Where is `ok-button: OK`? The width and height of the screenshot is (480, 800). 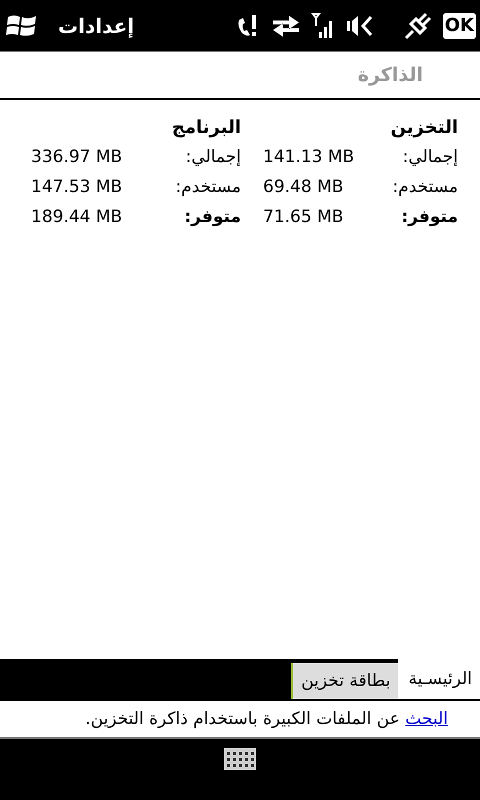
ok-button: OK is located at coordinates (459, 25).